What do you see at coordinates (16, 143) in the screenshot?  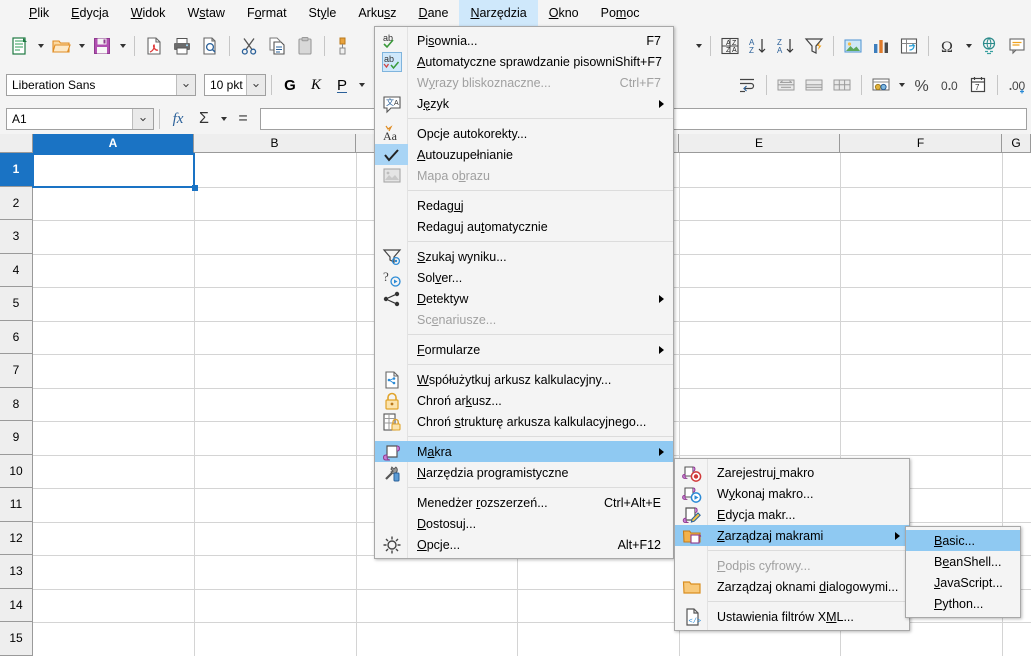 I see `select-all-corner` at bounding box center [16, 143].